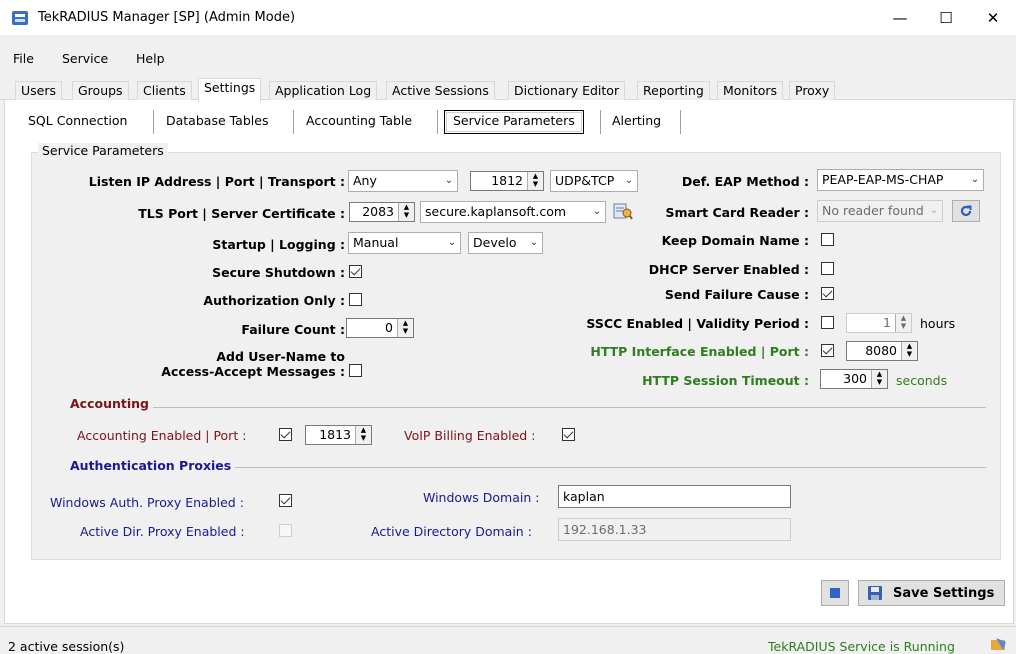 Image resolution: width=1016 pixels, height=654 pixels. Describe the element at coordinates (737, 212) in the screenshot. I see `smart-card-label: Smart Card Reader :` at that location.